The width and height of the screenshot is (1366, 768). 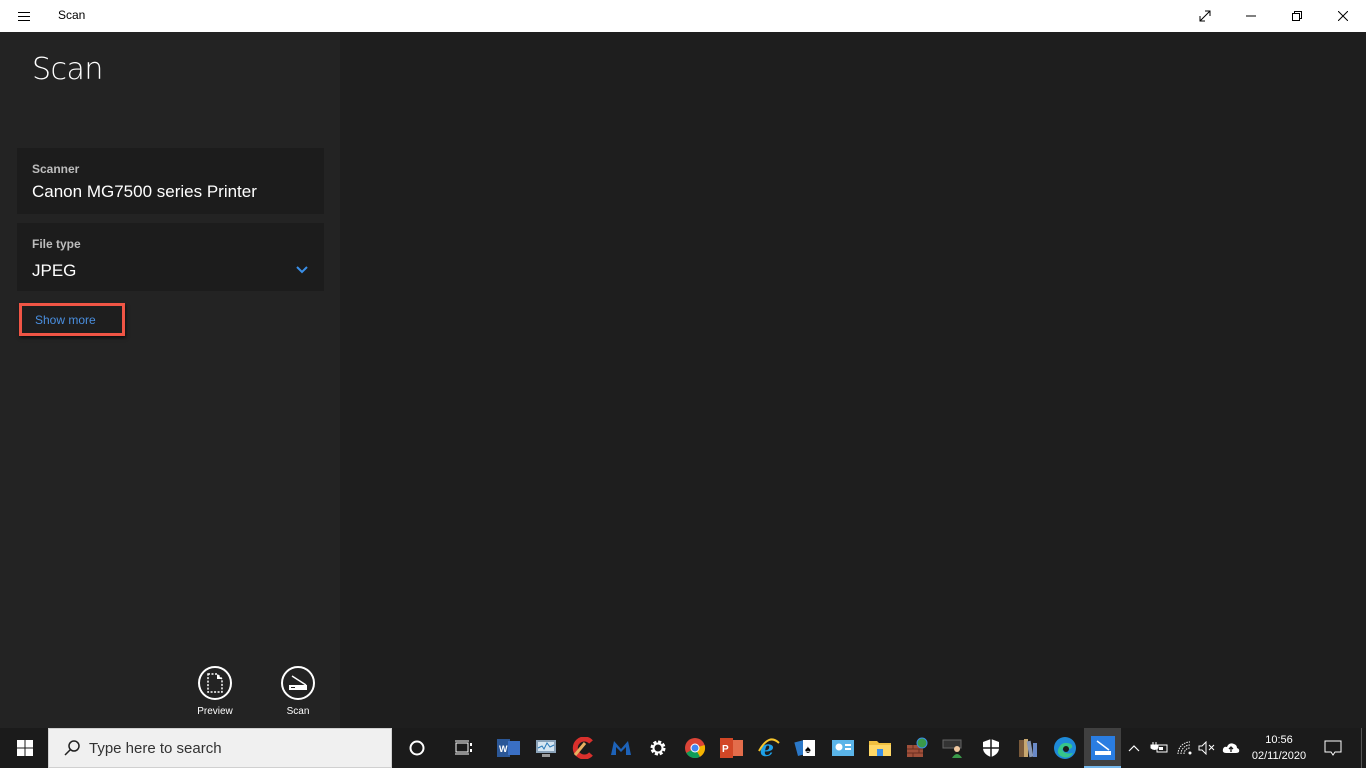 I want to click on restore-button, so click(x=1297, y=16).